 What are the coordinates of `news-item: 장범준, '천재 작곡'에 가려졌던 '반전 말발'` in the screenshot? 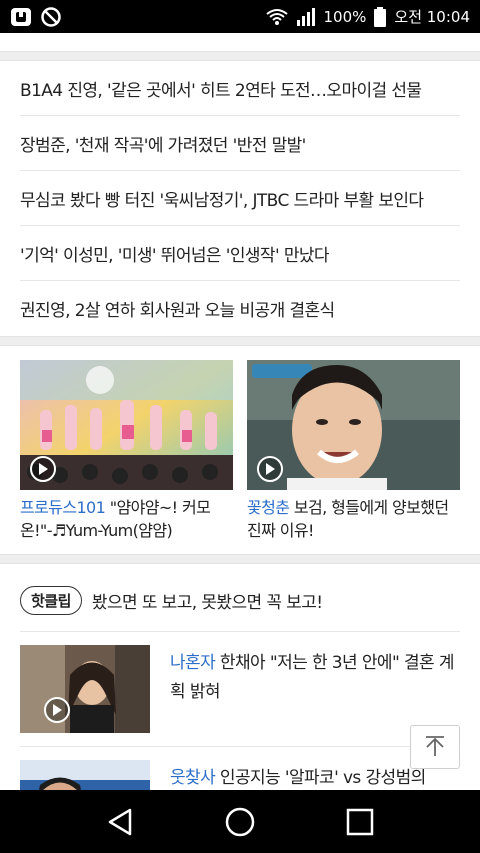 It's located at (240, 143).